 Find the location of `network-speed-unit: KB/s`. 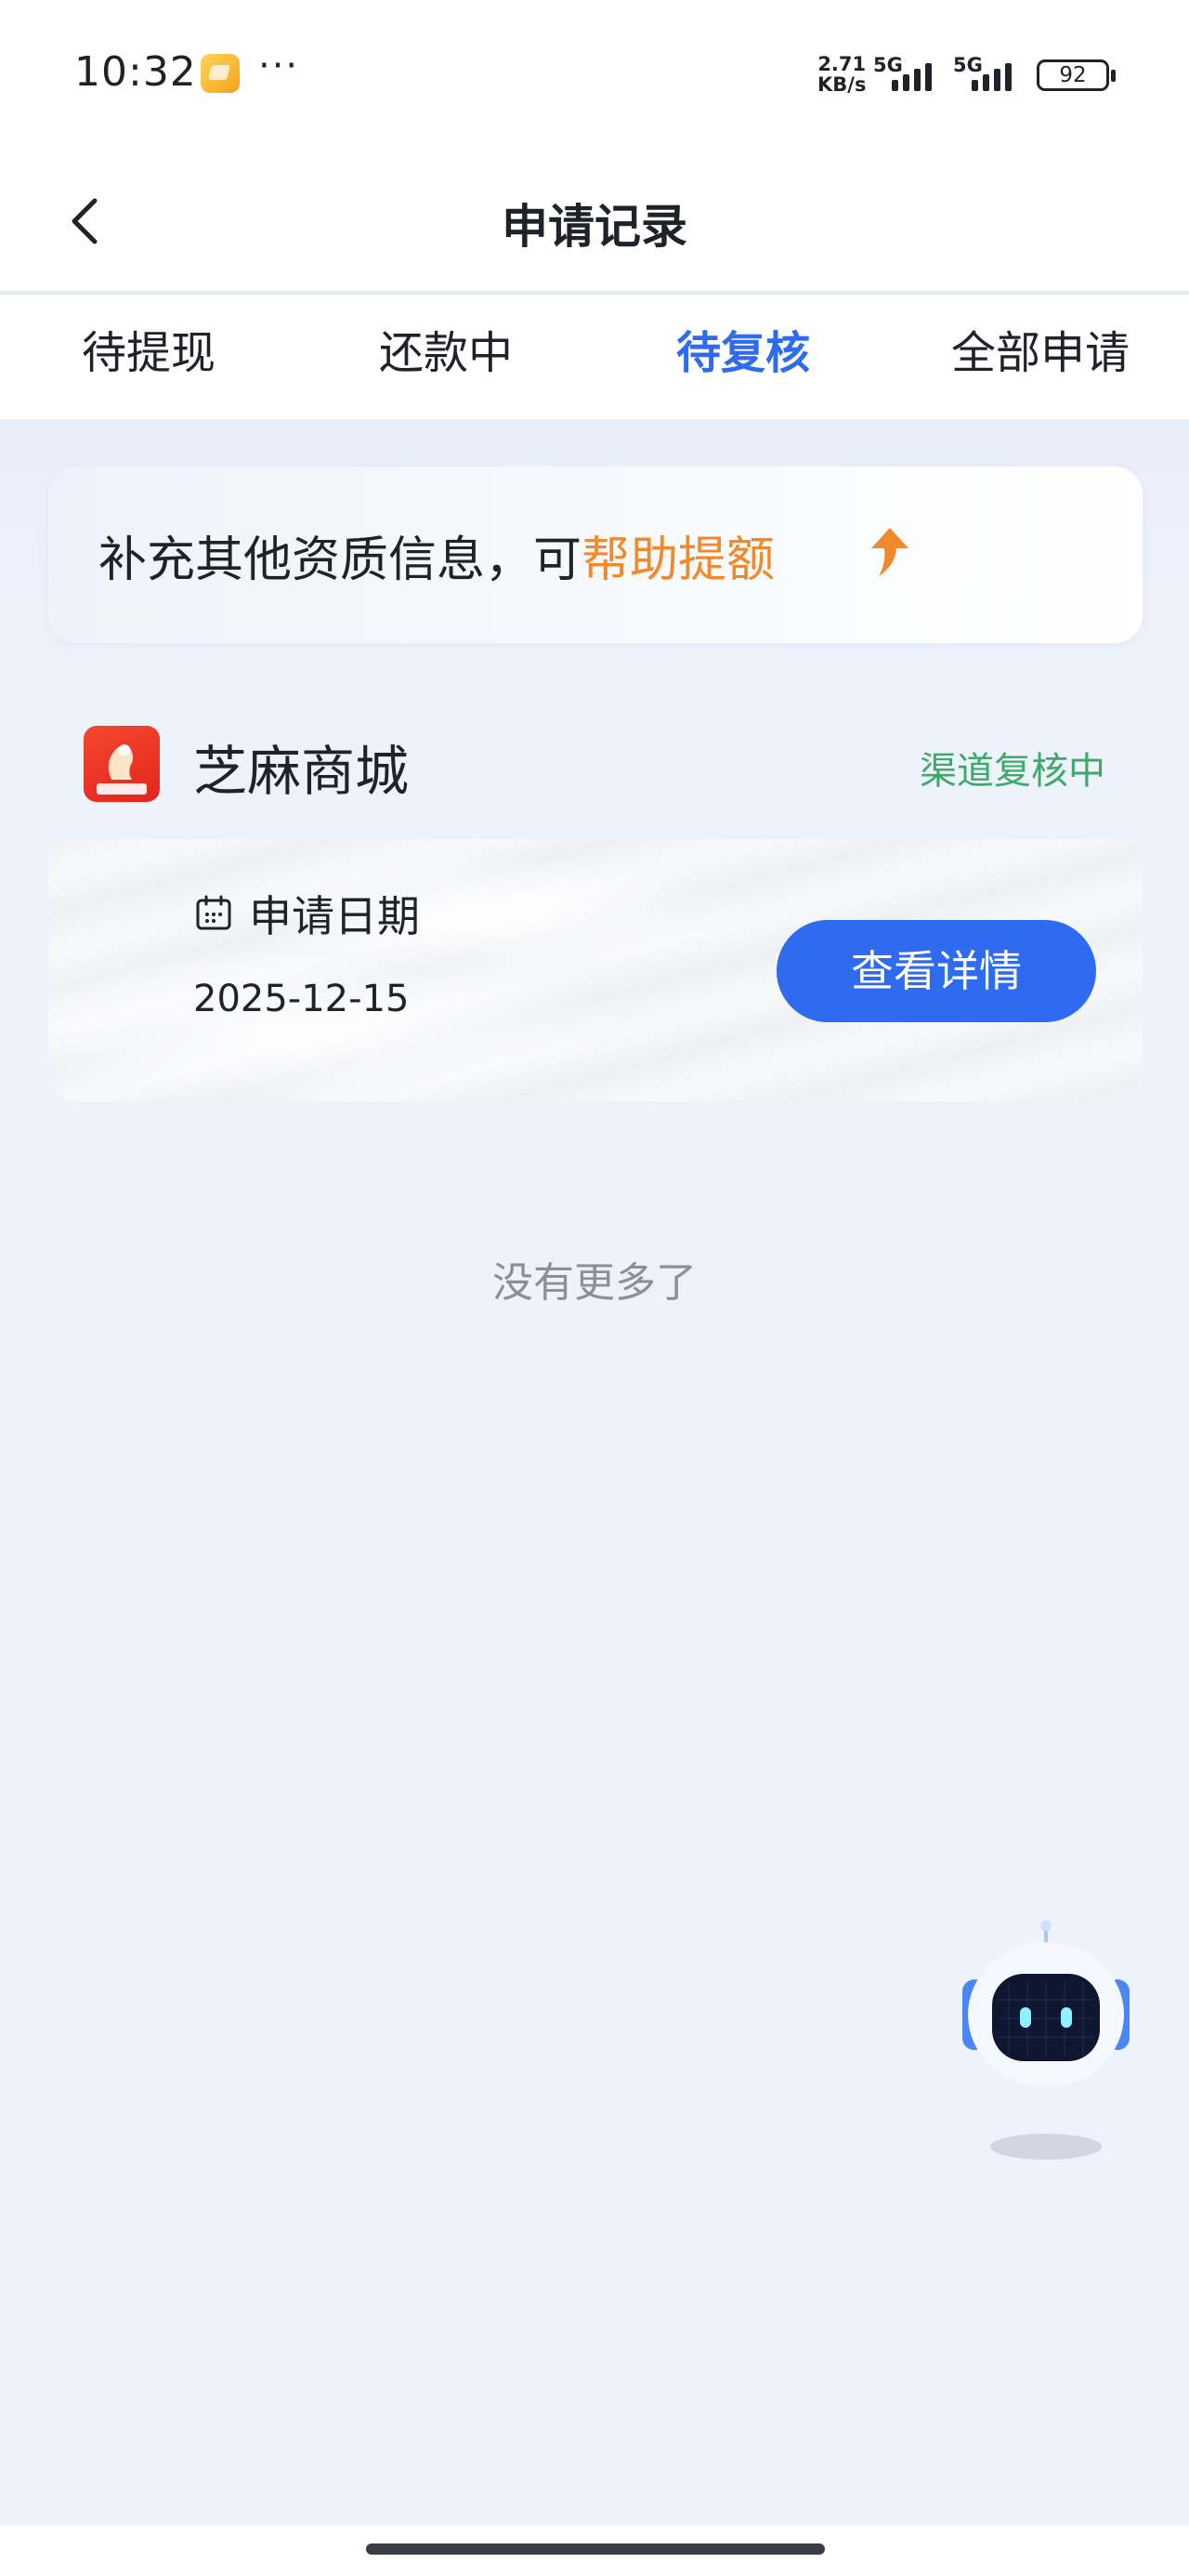

network-speed-unit: KB/s is located at coordinates (842, 84).